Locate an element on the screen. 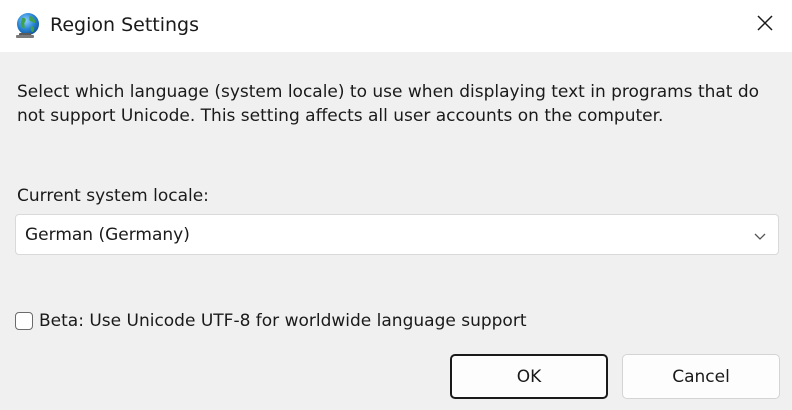  globe-icon is located at coordinates (27, 25).